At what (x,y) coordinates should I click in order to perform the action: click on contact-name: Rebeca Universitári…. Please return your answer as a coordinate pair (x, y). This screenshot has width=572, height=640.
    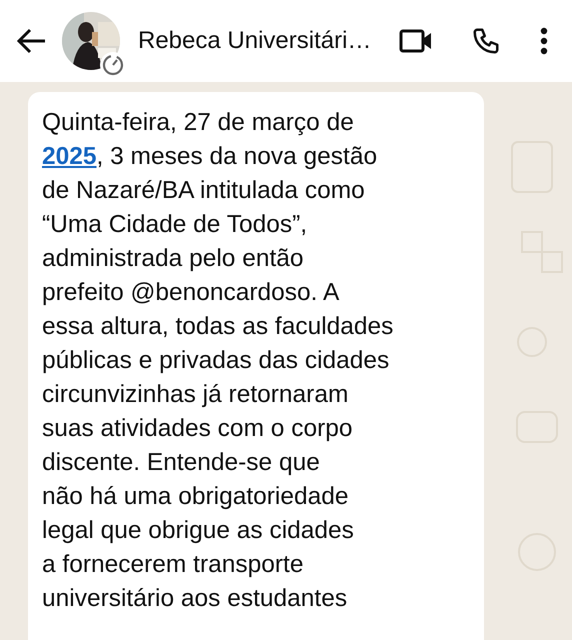
    Looking at the image, I should click on (262, 41).